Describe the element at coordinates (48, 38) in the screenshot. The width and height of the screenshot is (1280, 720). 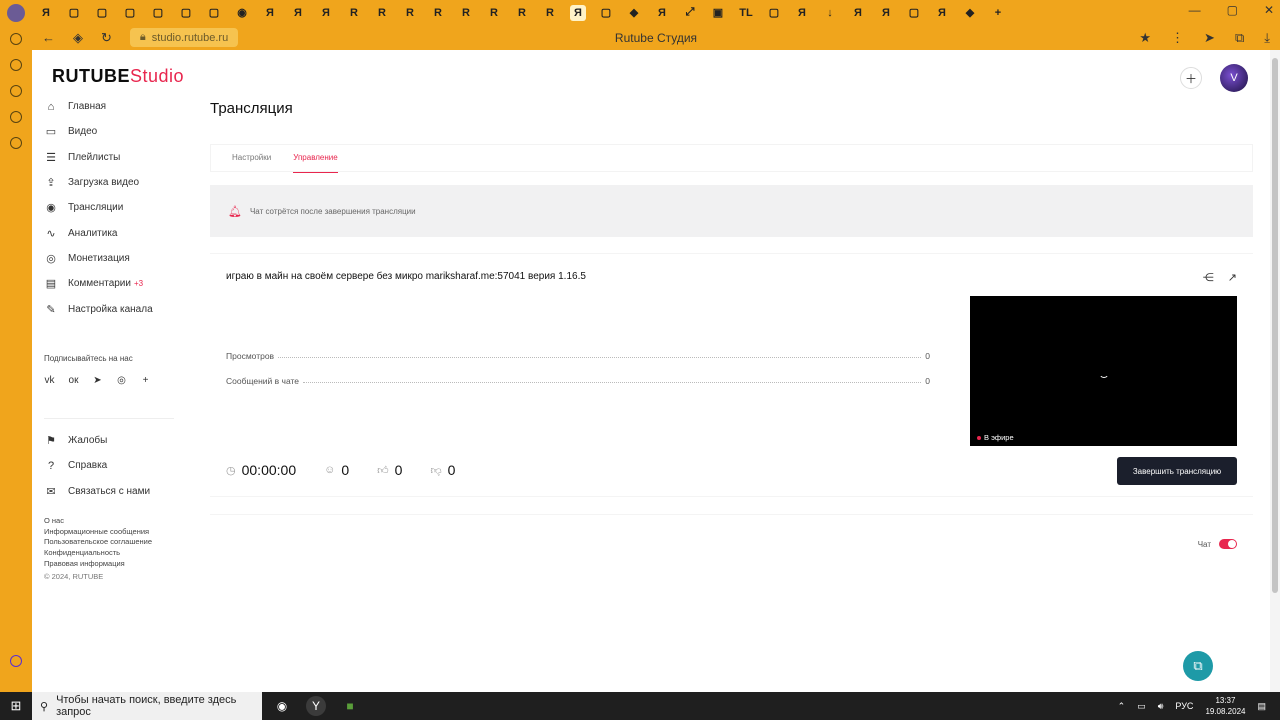
I see `back-icon: ←` at that location.